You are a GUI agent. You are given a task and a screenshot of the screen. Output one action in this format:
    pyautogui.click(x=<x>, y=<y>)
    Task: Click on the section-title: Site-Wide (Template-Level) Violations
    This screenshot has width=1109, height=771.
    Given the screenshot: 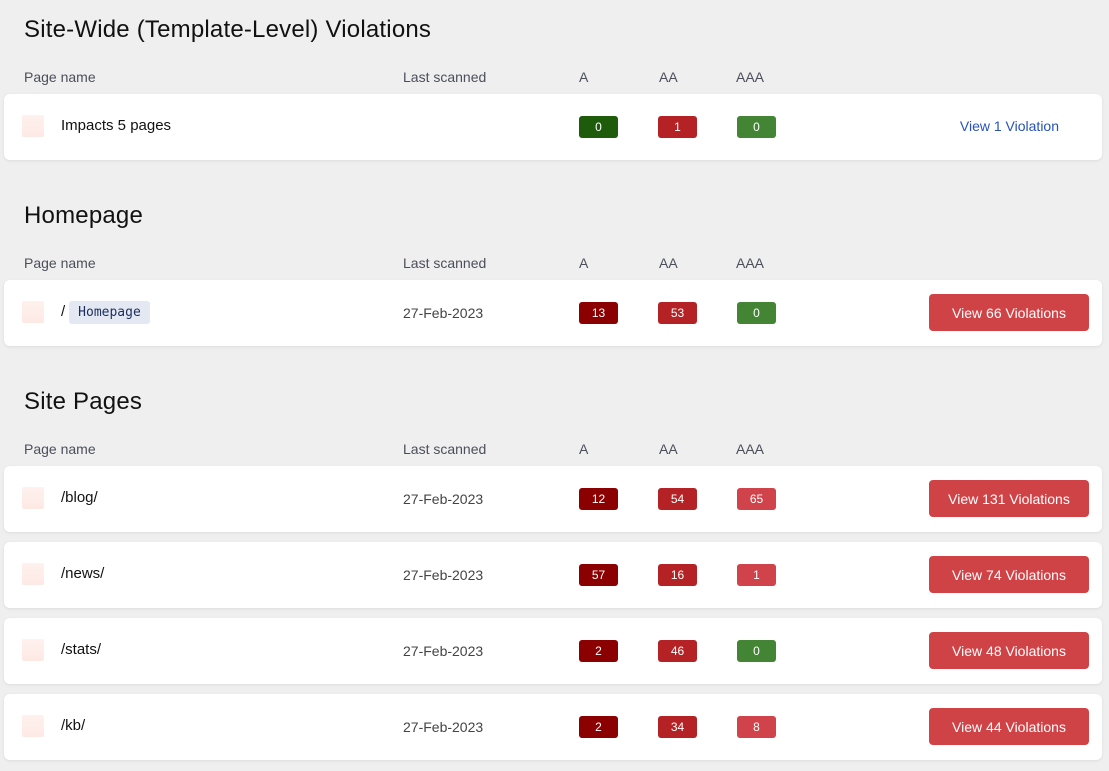 What is the action you would take?
    pyautogui.click(x=228, y=29)
    